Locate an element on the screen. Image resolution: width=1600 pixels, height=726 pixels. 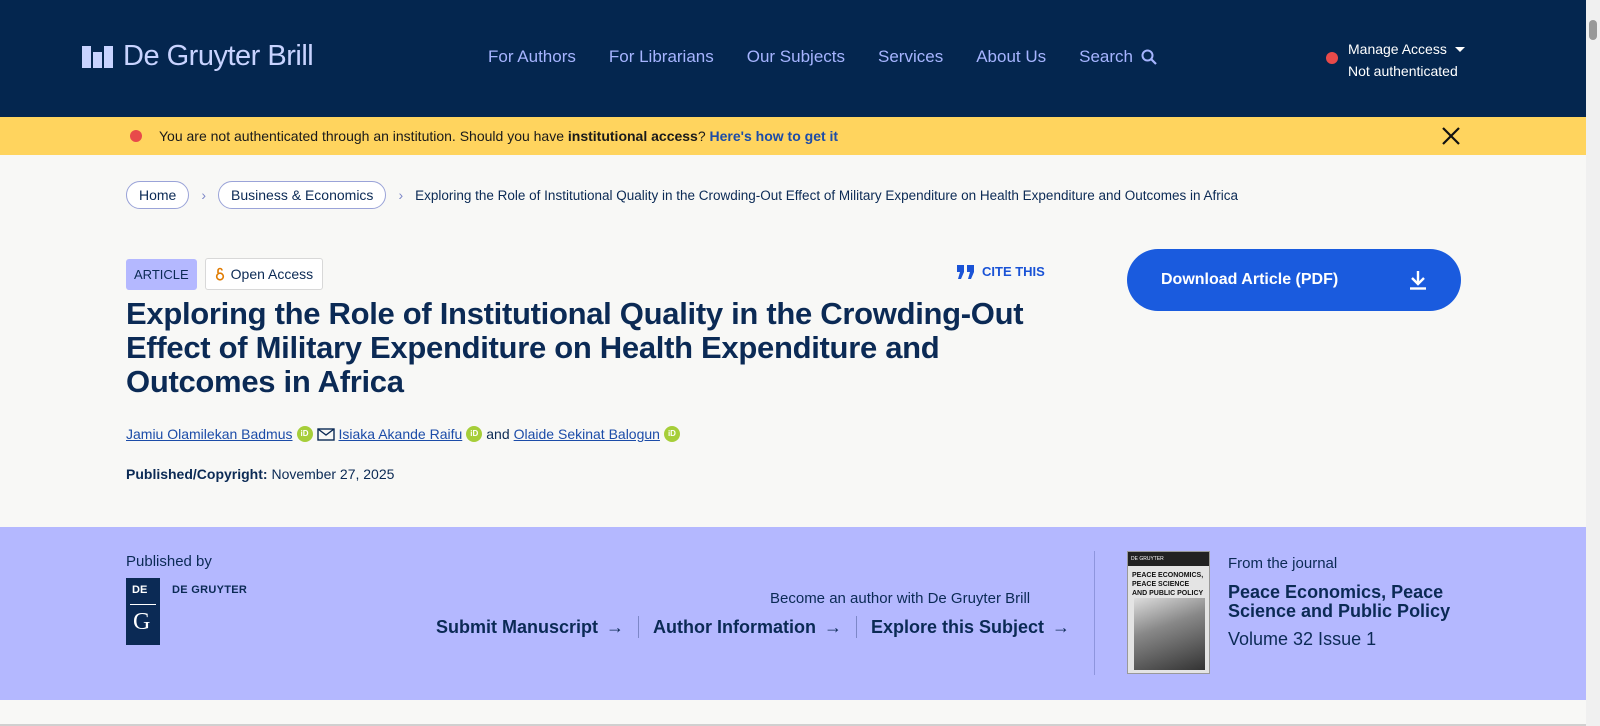
manage-access-label: Manage Access is located at coordinates (1397, 49).